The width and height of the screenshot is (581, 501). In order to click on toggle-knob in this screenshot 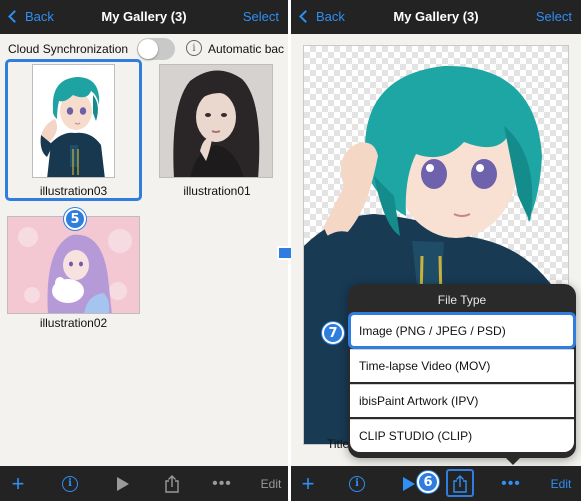, I will do `click(148, 49)`.